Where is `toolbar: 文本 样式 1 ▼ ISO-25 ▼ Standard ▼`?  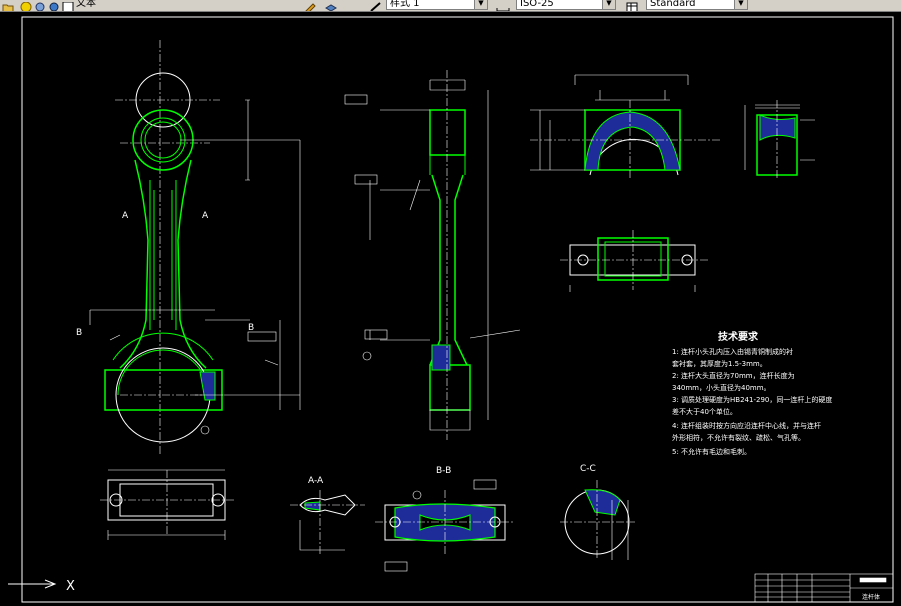
toolbar: 文本 样式 1 ▼ ISO-25 ▼ Standard ▼ is located at coordinates (450, 6).